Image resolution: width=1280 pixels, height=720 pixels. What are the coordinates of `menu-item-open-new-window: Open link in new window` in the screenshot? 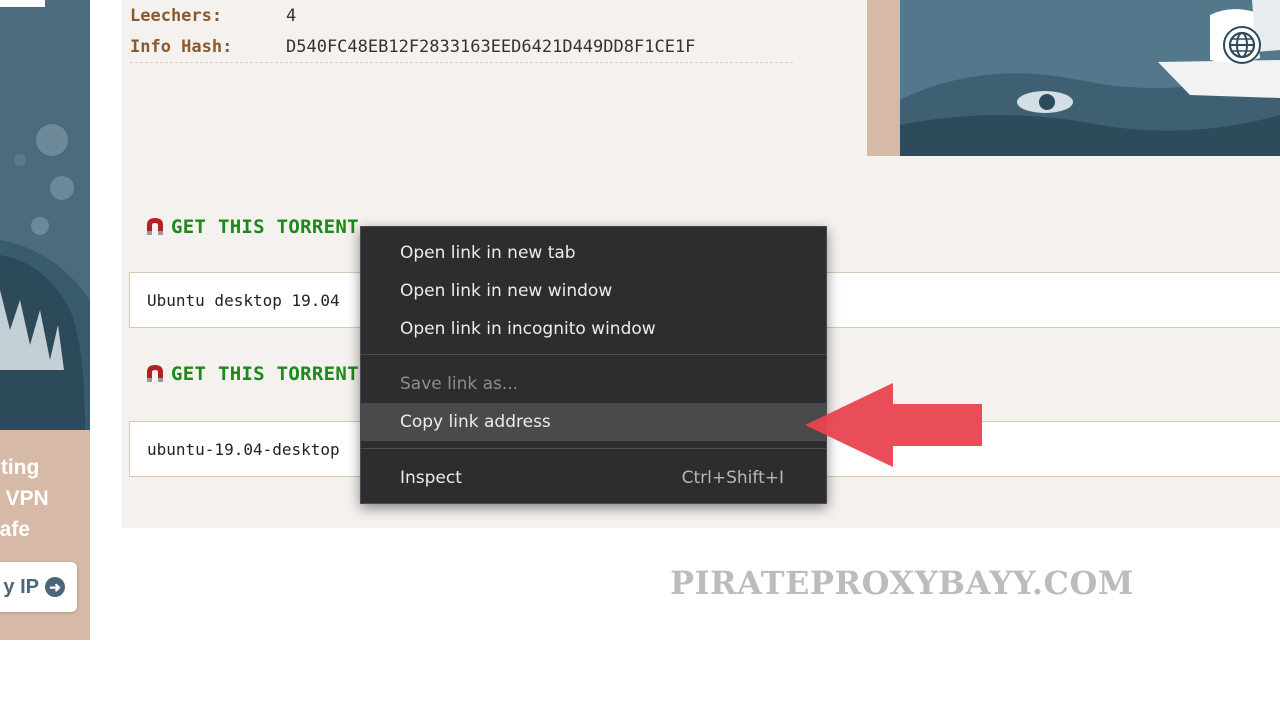 It's located at (593, 291).